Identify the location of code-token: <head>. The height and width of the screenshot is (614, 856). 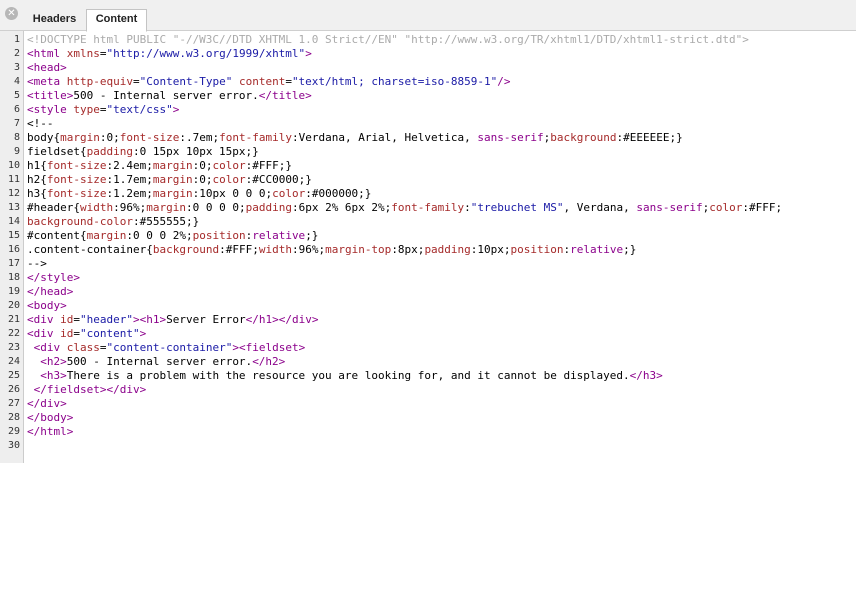
(47, 67).